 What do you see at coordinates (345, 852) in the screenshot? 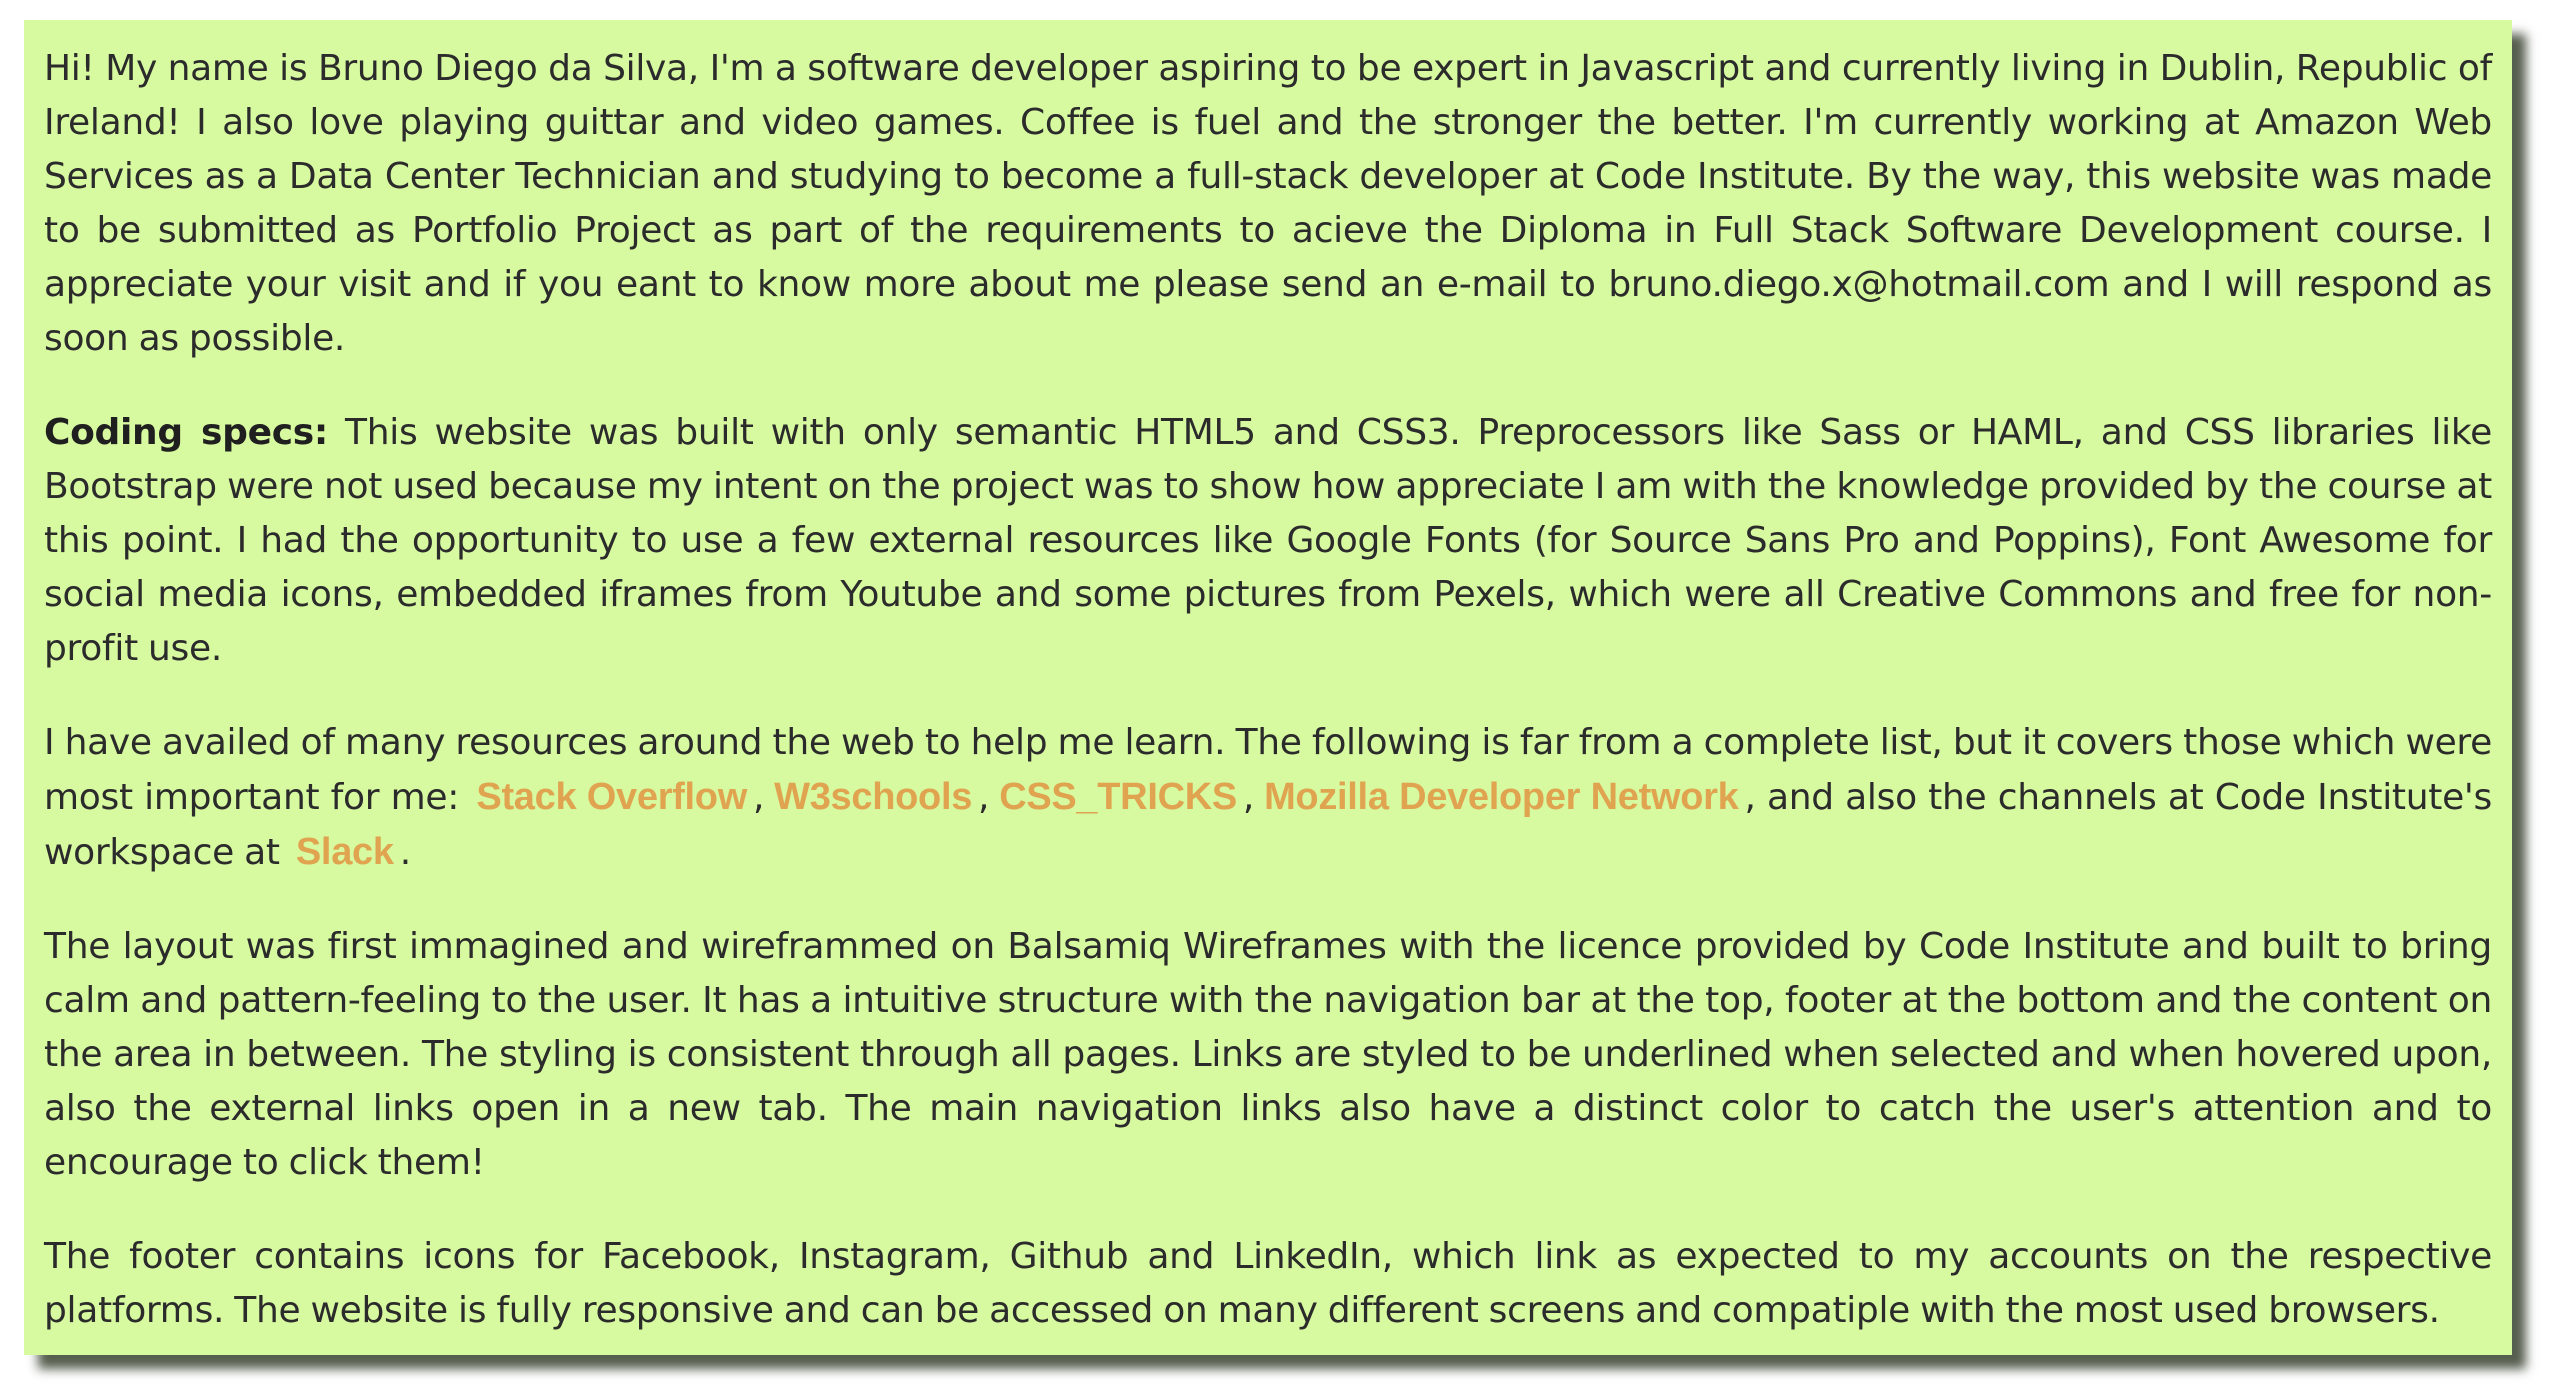
I see `slack-link: Slack` at bounding box center [345, 852].